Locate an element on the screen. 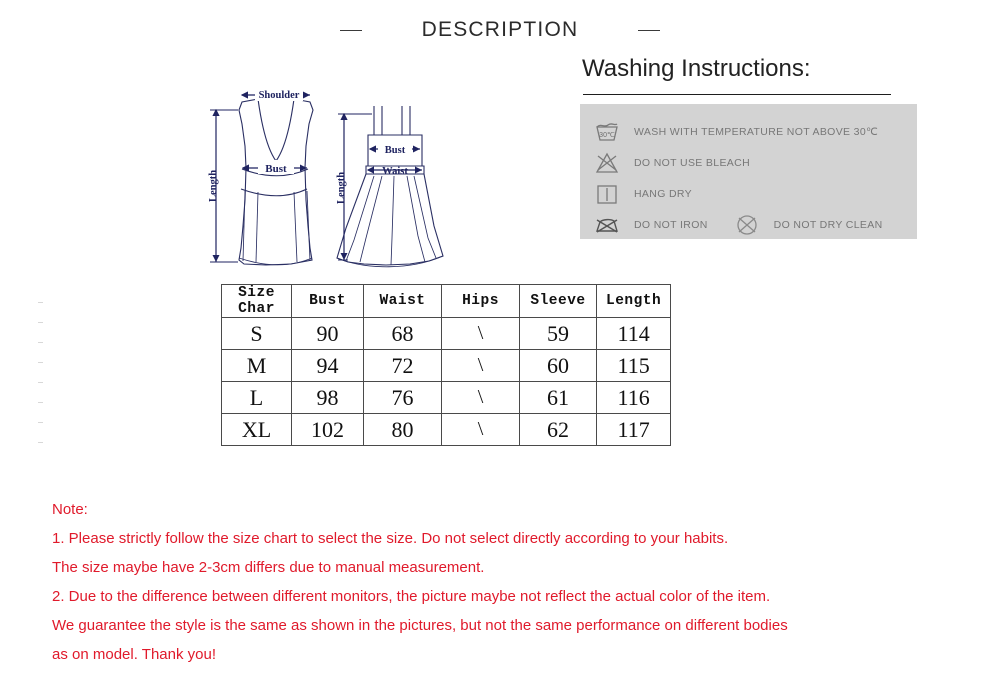 The height and width of the screenshot is (692, 1000). cell-size: L is located at coordinates (256, 397).